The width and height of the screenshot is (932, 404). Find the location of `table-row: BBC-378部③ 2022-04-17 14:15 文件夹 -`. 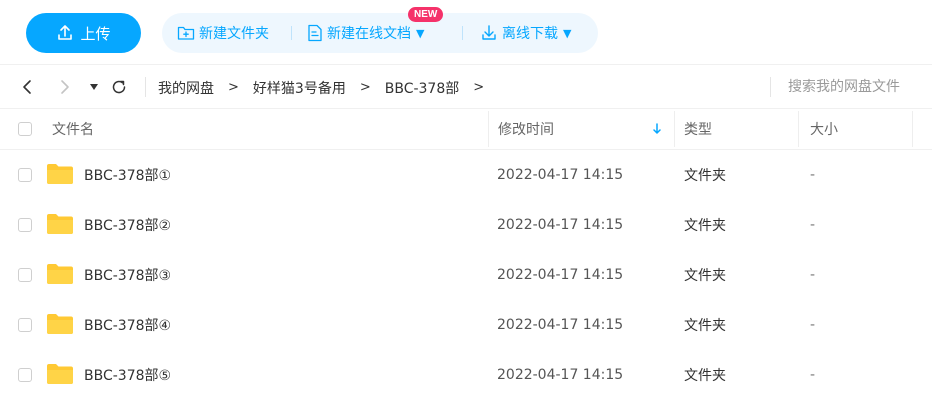

table-row: BBC-378部③ 2022-04-17 14:15 文件夹 - is located at coordinates (466, 275).